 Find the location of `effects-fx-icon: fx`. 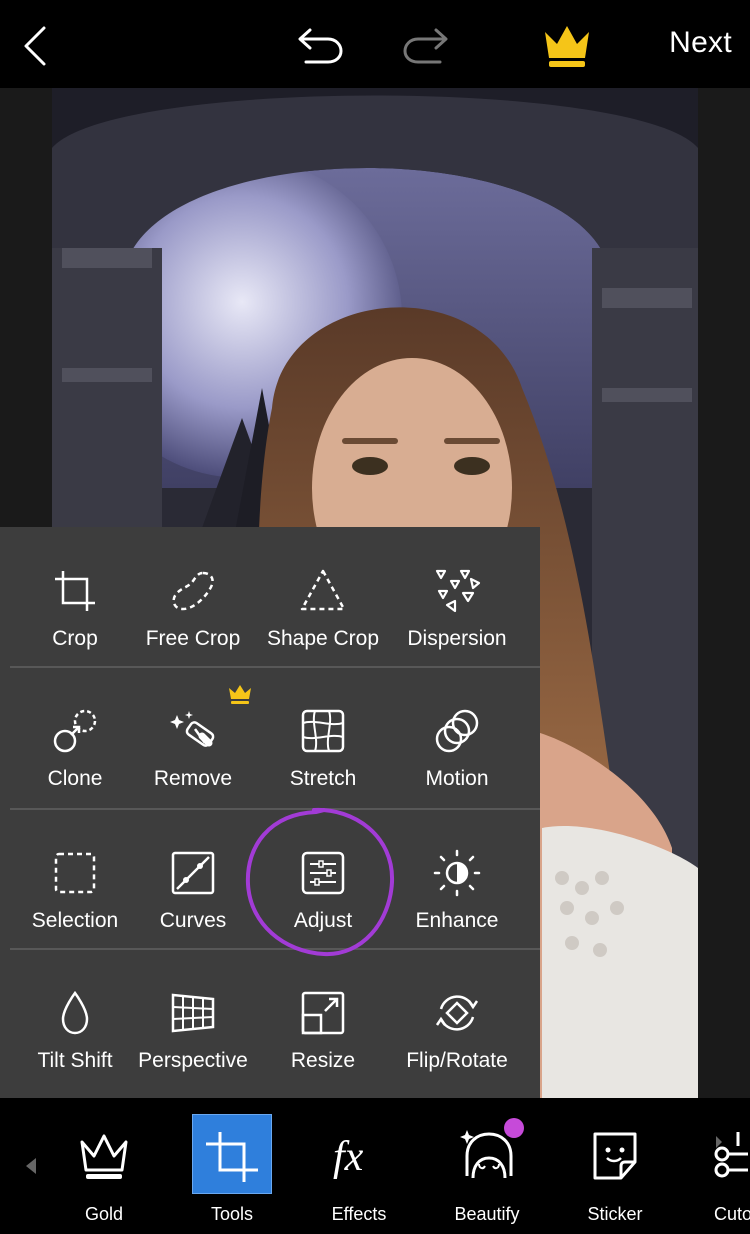

effects-fx-icon: fx is located at coordinates (348, 1157).